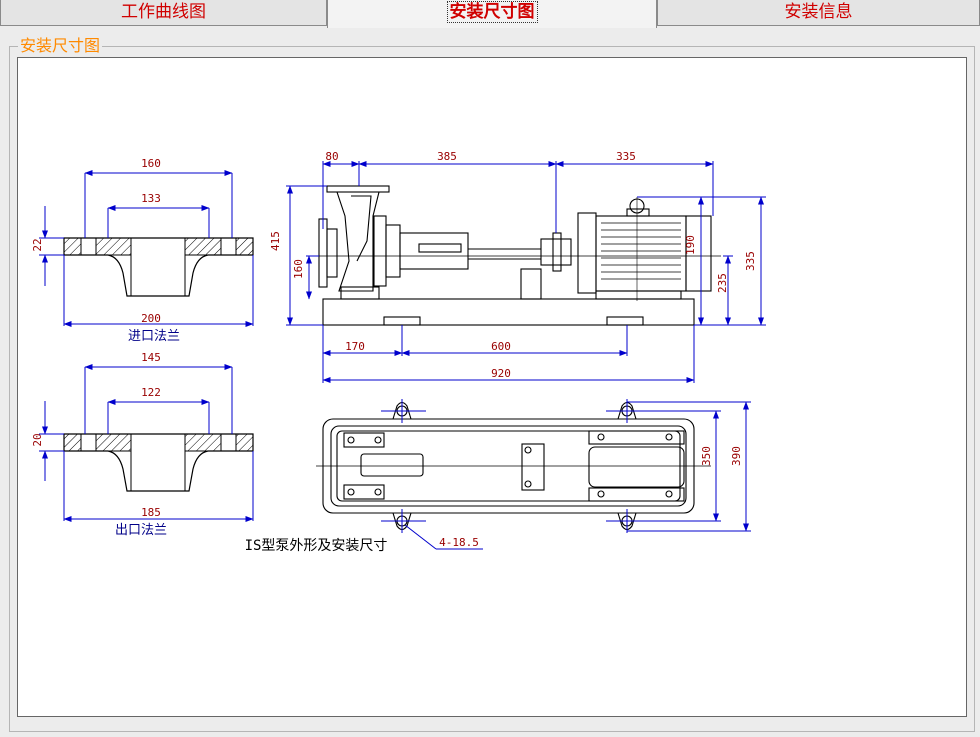 The image size is (980, 737). What do you see at coordinates (142, 444) in the screenshot?
I see `outlet-flange: 145 122 20 185 出口法兰` at bounding box center [142, 444].